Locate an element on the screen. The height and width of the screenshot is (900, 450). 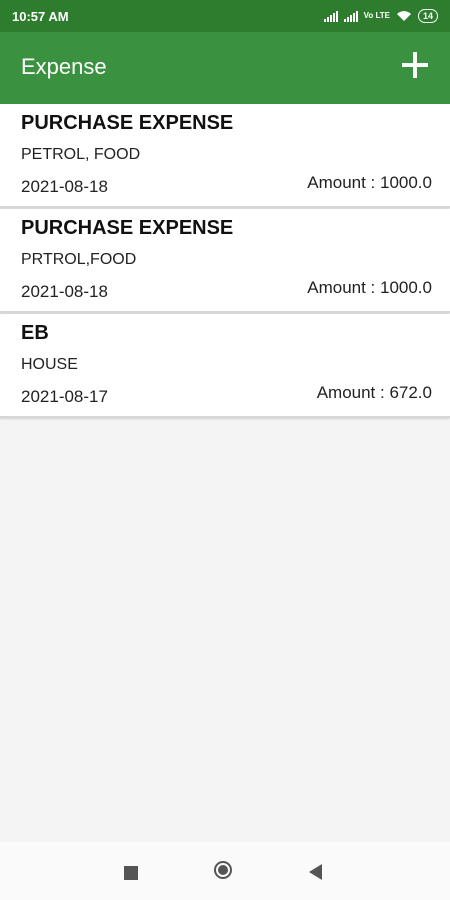
status-icons: Vo LTE 14 is located at coordinates (380, 16).